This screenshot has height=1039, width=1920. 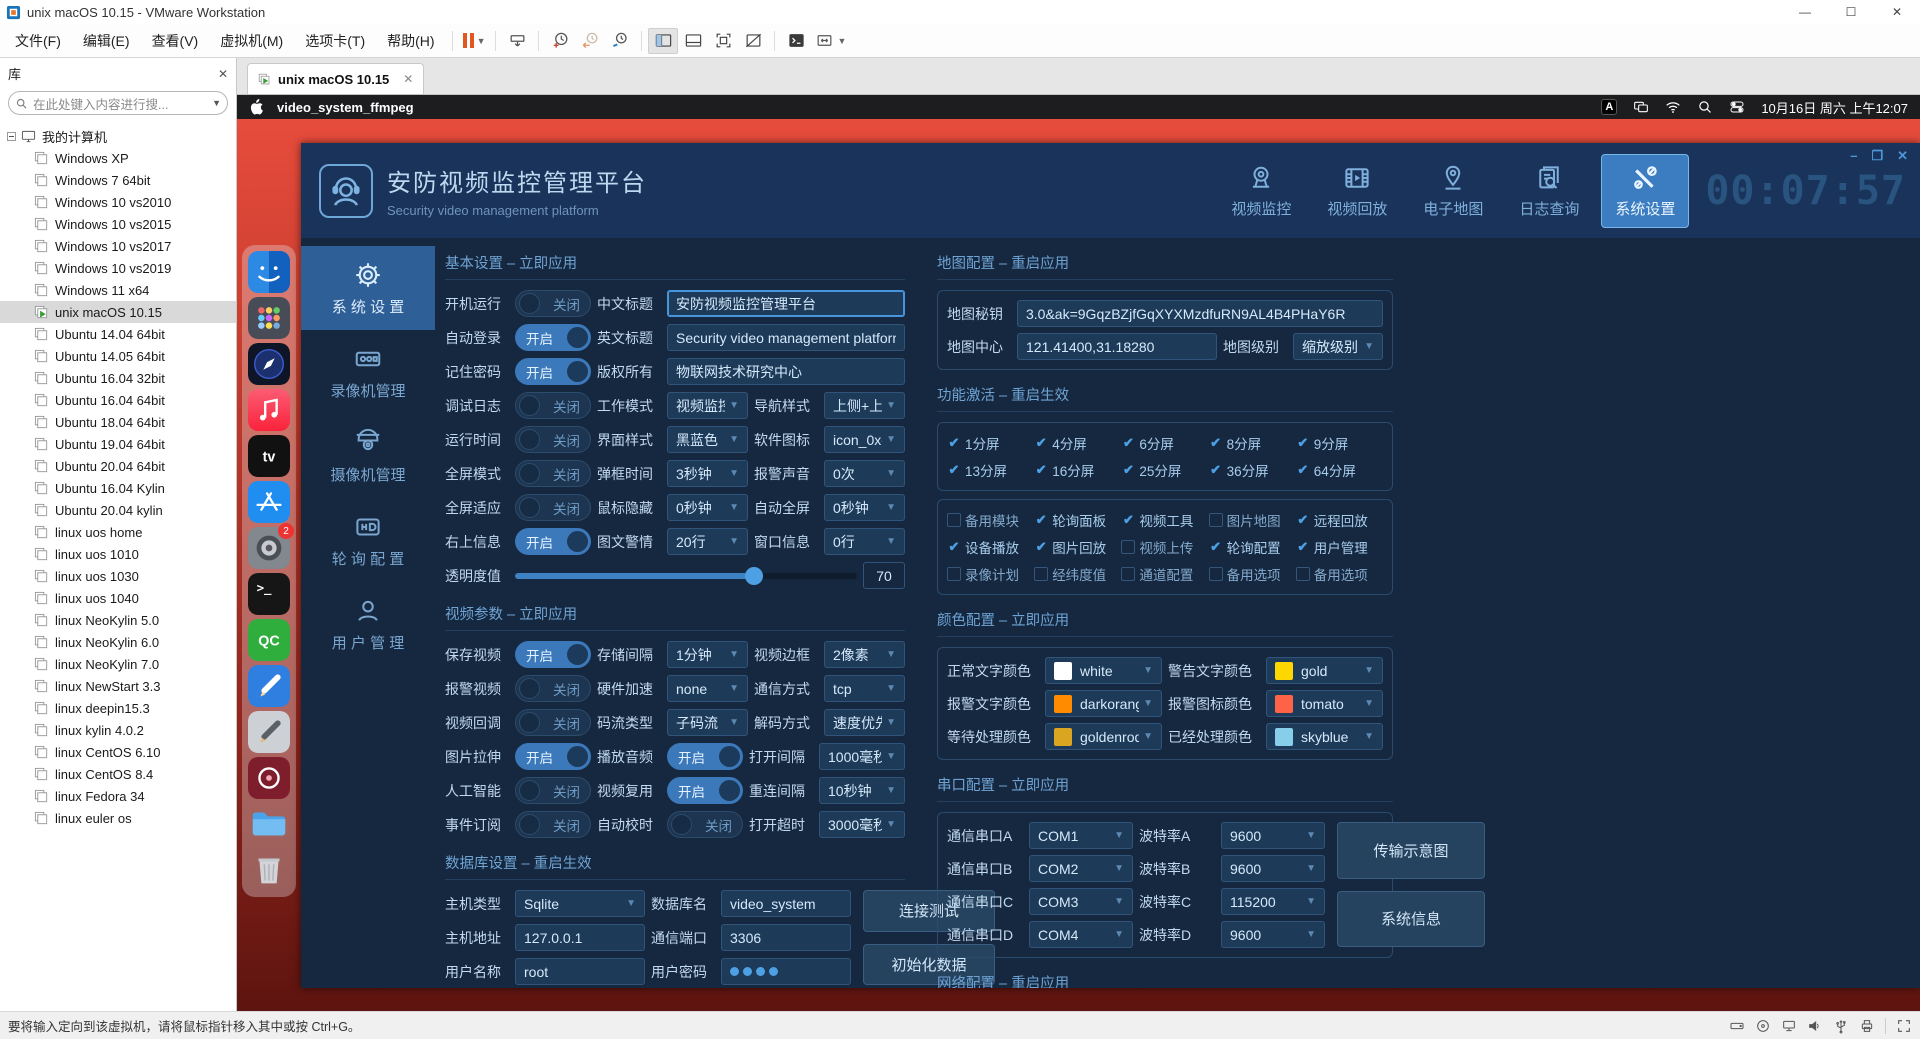 I want to click on select: 视频监控 ▼, so click(x=707, y=405).